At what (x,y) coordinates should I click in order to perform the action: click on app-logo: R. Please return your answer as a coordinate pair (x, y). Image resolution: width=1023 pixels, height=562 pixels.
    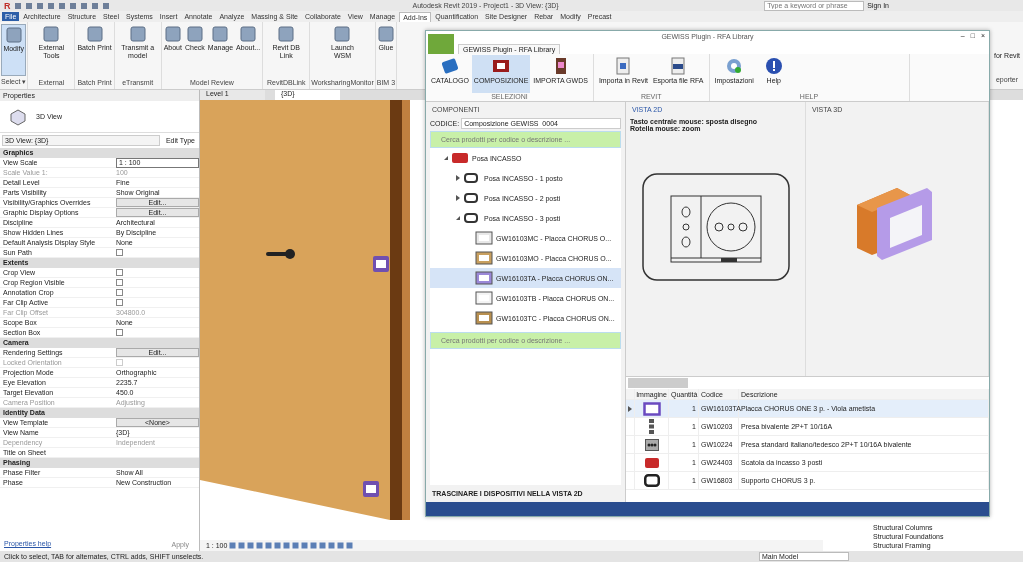
    Looking at the image, I should click on (7, 5).